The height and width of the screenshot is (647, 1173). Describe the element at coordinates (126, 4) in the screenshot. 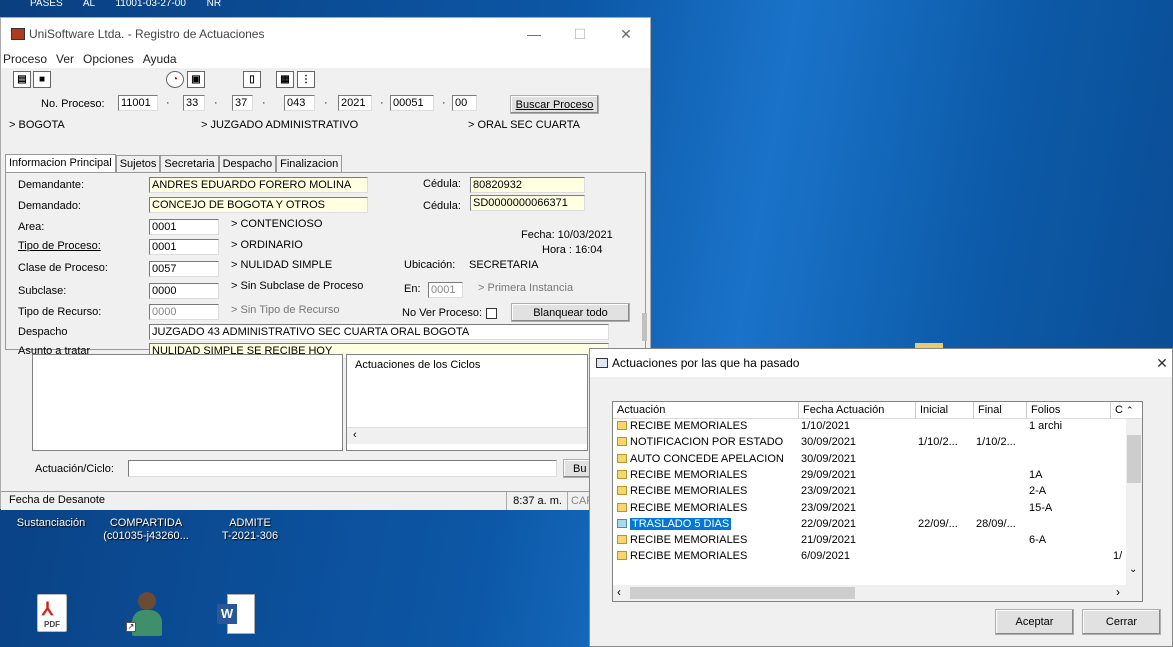

I see `background-window-strip: PASES AL 11001-03-27-00 NR` at that location.